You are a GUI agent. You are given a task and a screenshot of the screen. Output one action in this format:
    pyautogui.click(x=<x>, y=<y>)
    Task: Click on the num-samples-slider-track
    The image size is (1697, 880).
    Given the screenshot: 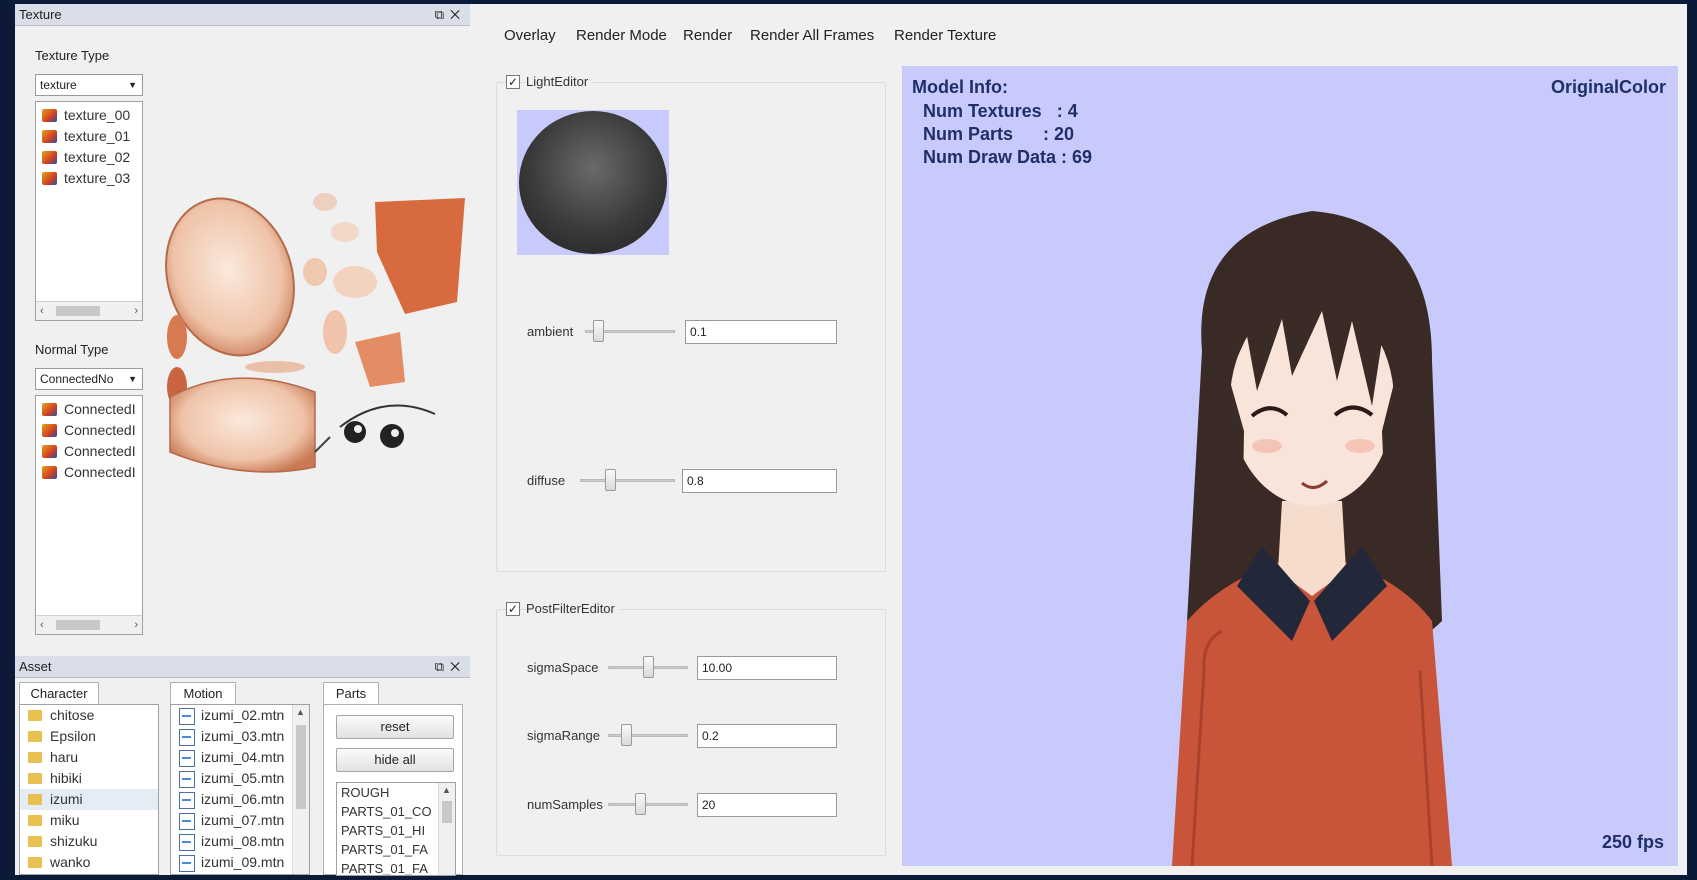 What is the action you would take?
    pyautogui.click(x=648, y=804)
    